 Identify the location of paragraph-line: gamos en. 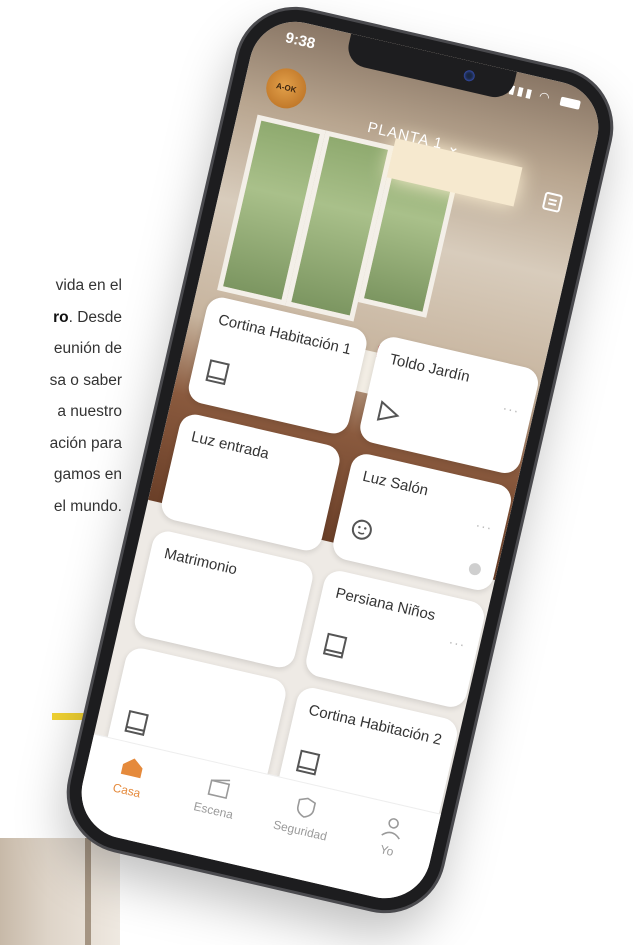
(87, 474).